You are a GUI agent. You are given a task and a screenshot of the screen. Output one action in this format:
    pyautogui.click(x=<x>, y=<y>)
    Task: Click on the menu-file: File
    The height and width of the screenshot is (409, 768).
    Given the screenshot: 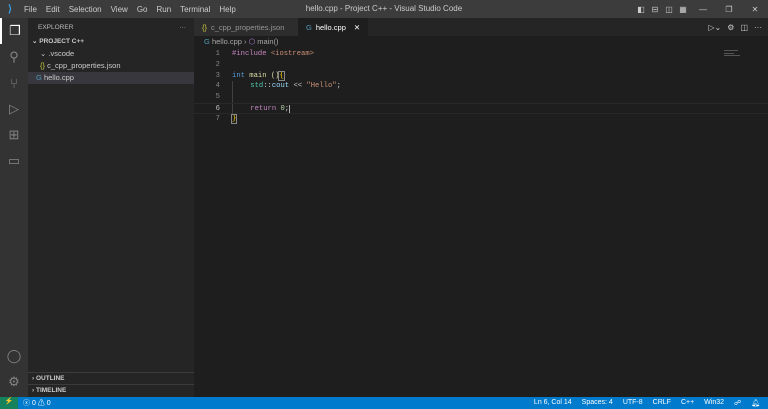 What is the action you would take?
    pyautogui.click(x=30, y=9)
    